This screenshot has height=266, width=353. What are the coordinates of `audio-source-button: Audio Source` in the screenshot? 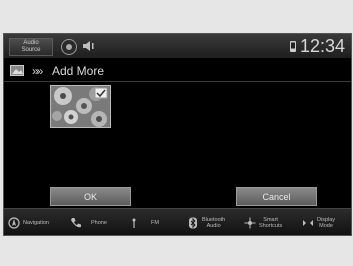 It's located at (31, 47).